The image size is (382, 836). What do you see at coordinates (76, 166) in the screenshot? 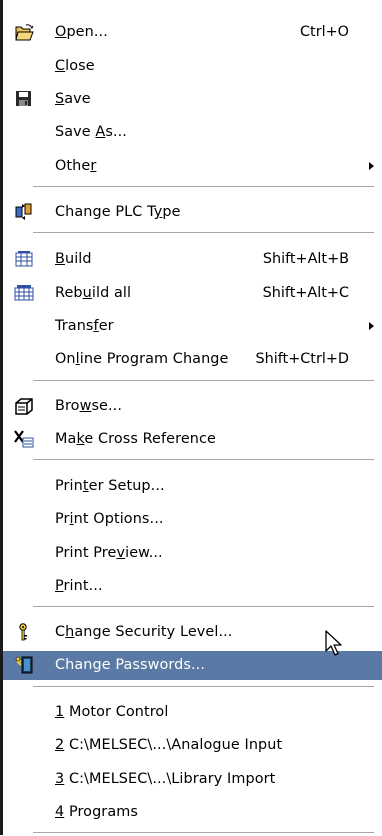
I see `menu-item-label: Other` at bounding box center [76, 166].